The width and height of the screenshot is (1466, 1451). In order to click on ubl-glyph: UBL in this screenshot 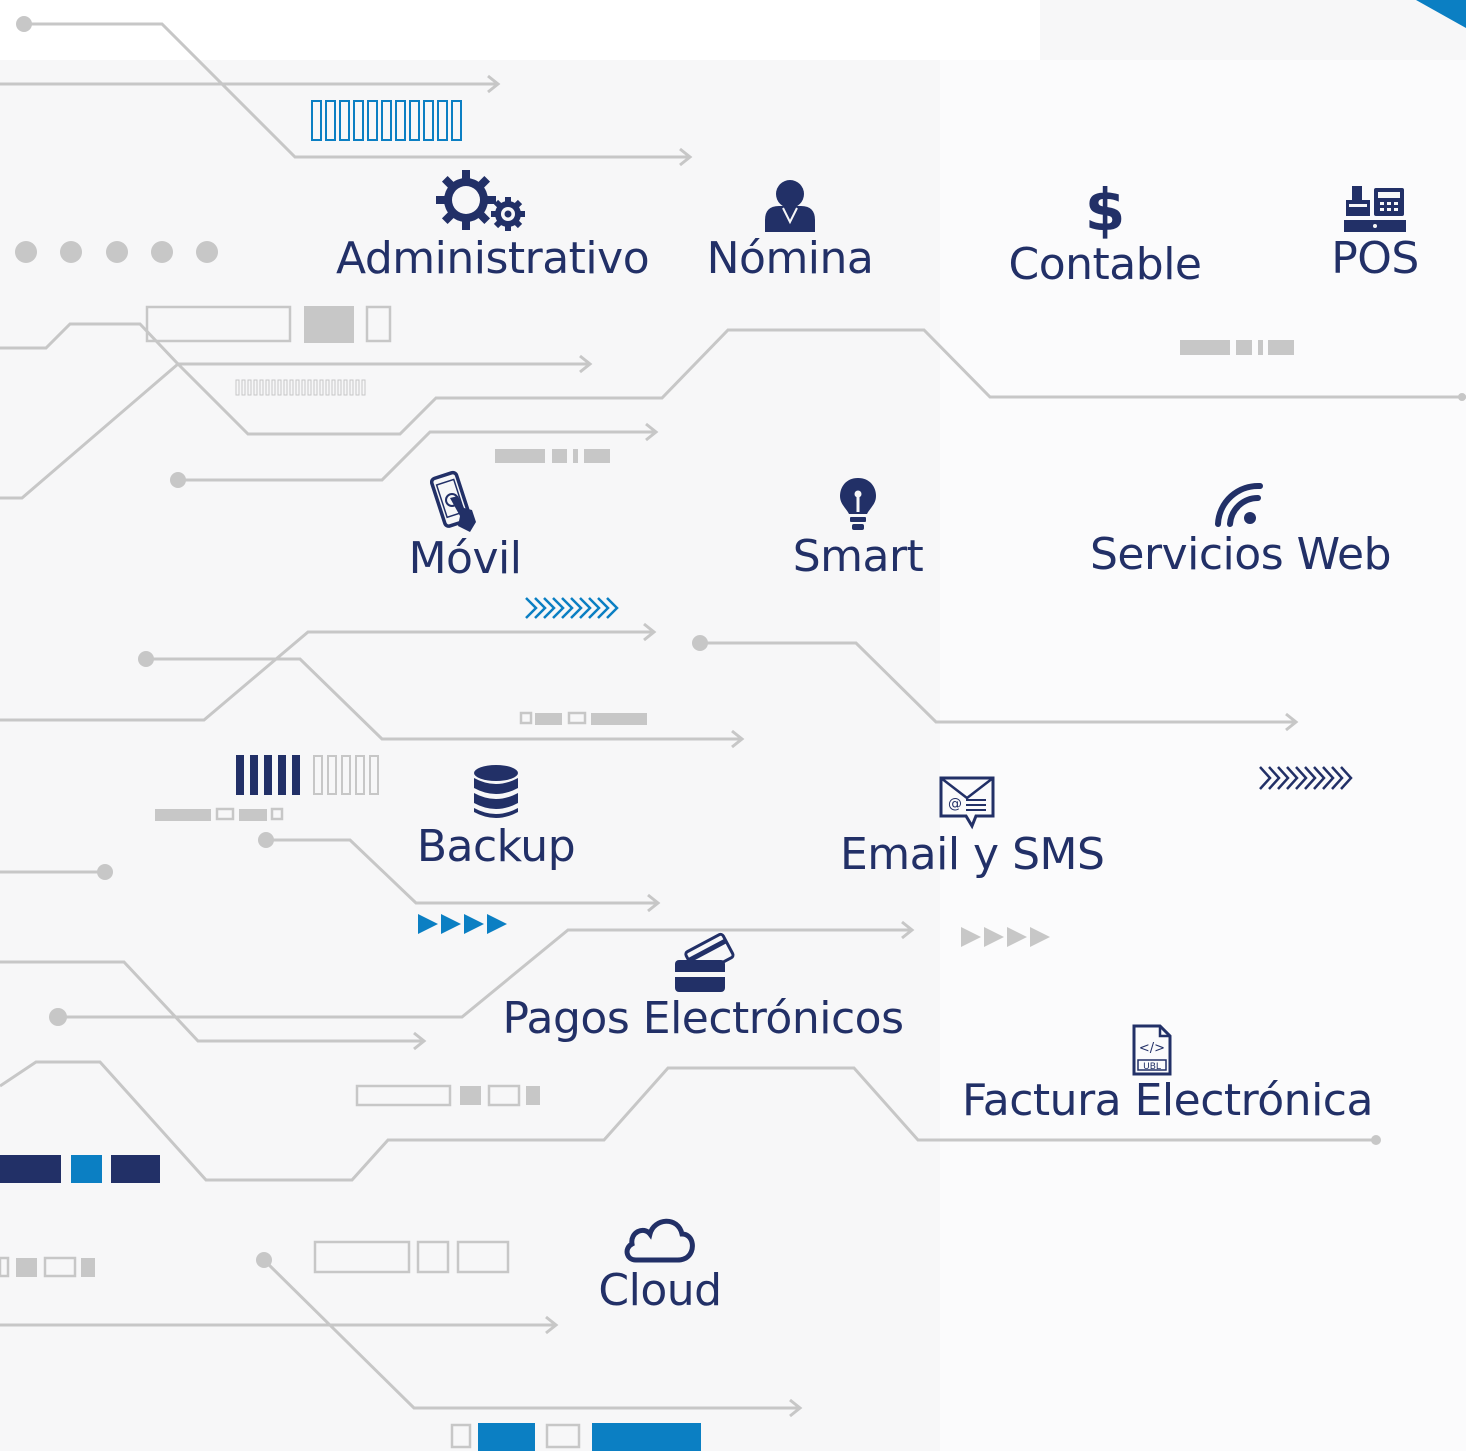, I will do `click(1152, 1067)`.